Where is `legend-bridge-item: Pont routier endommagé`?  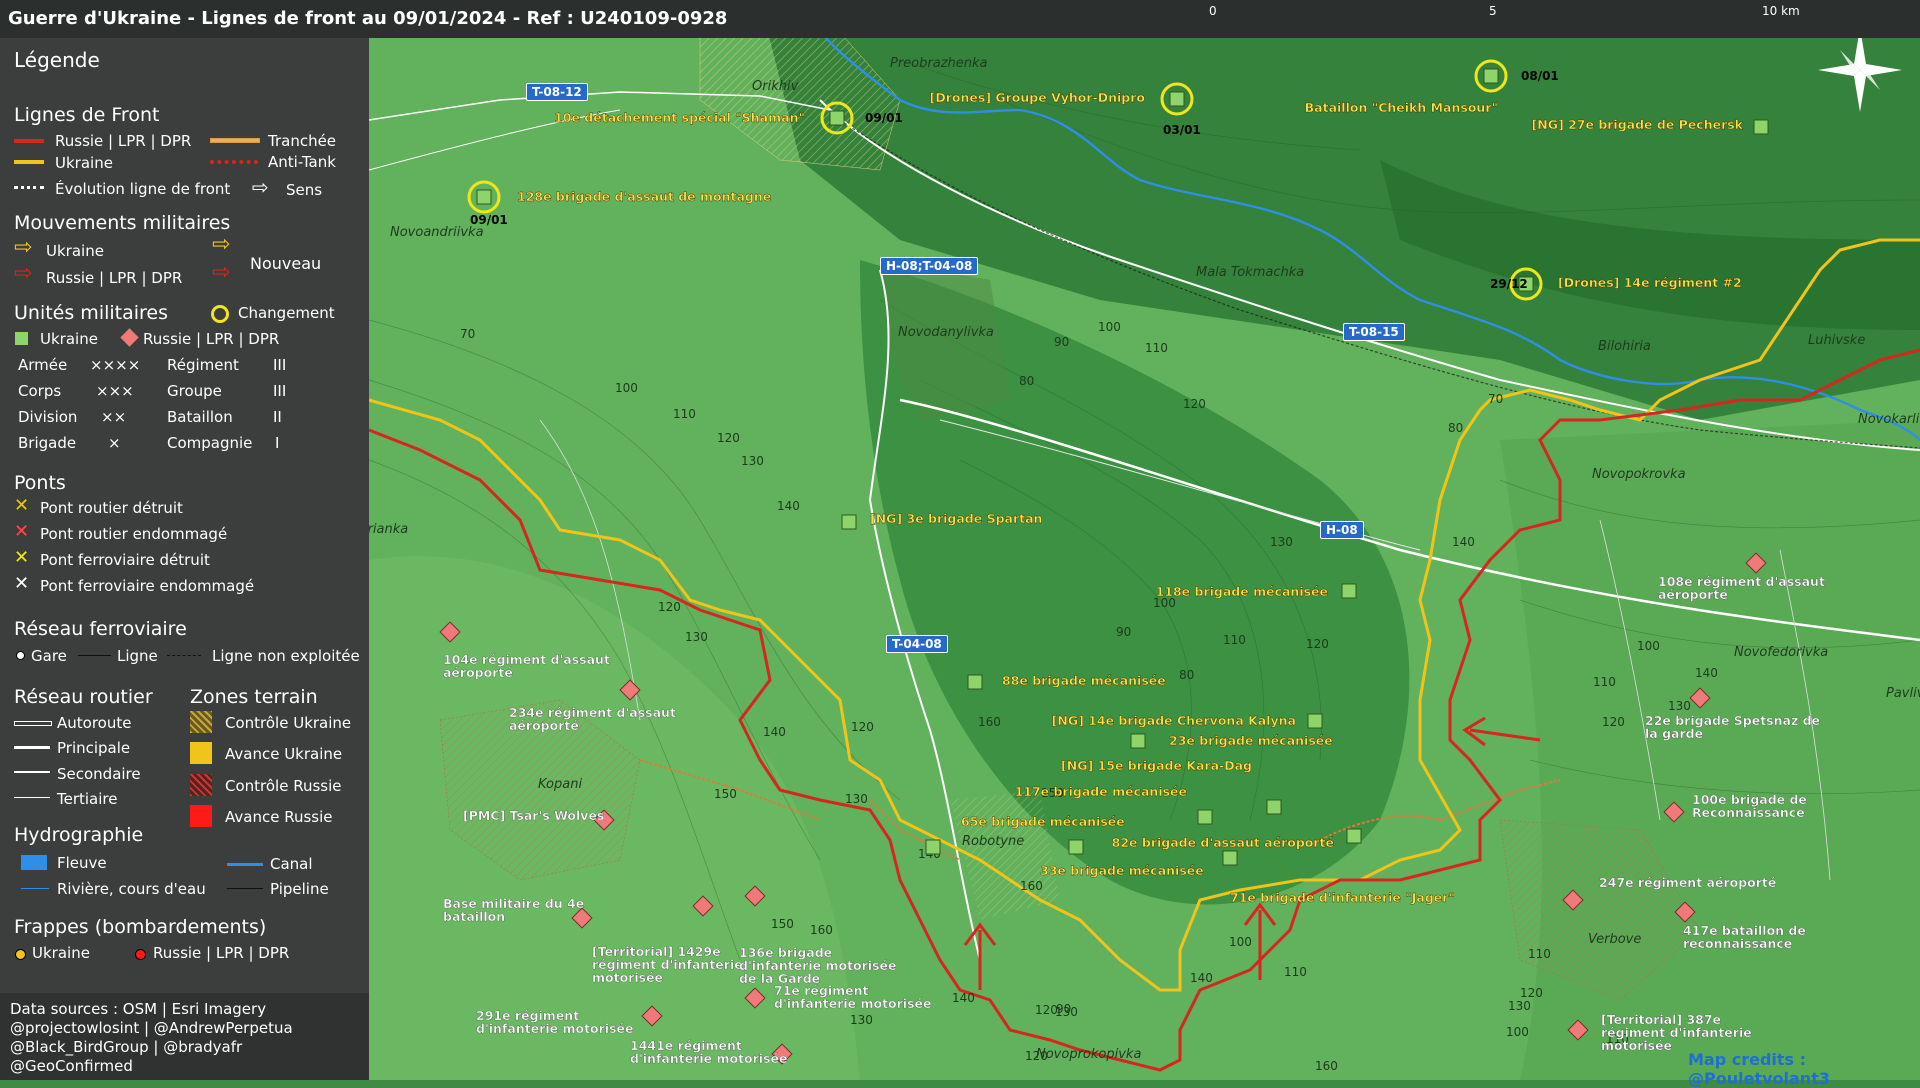 legend-bridge-item: Pont routier endommagé is located at coordinates (134, 534).